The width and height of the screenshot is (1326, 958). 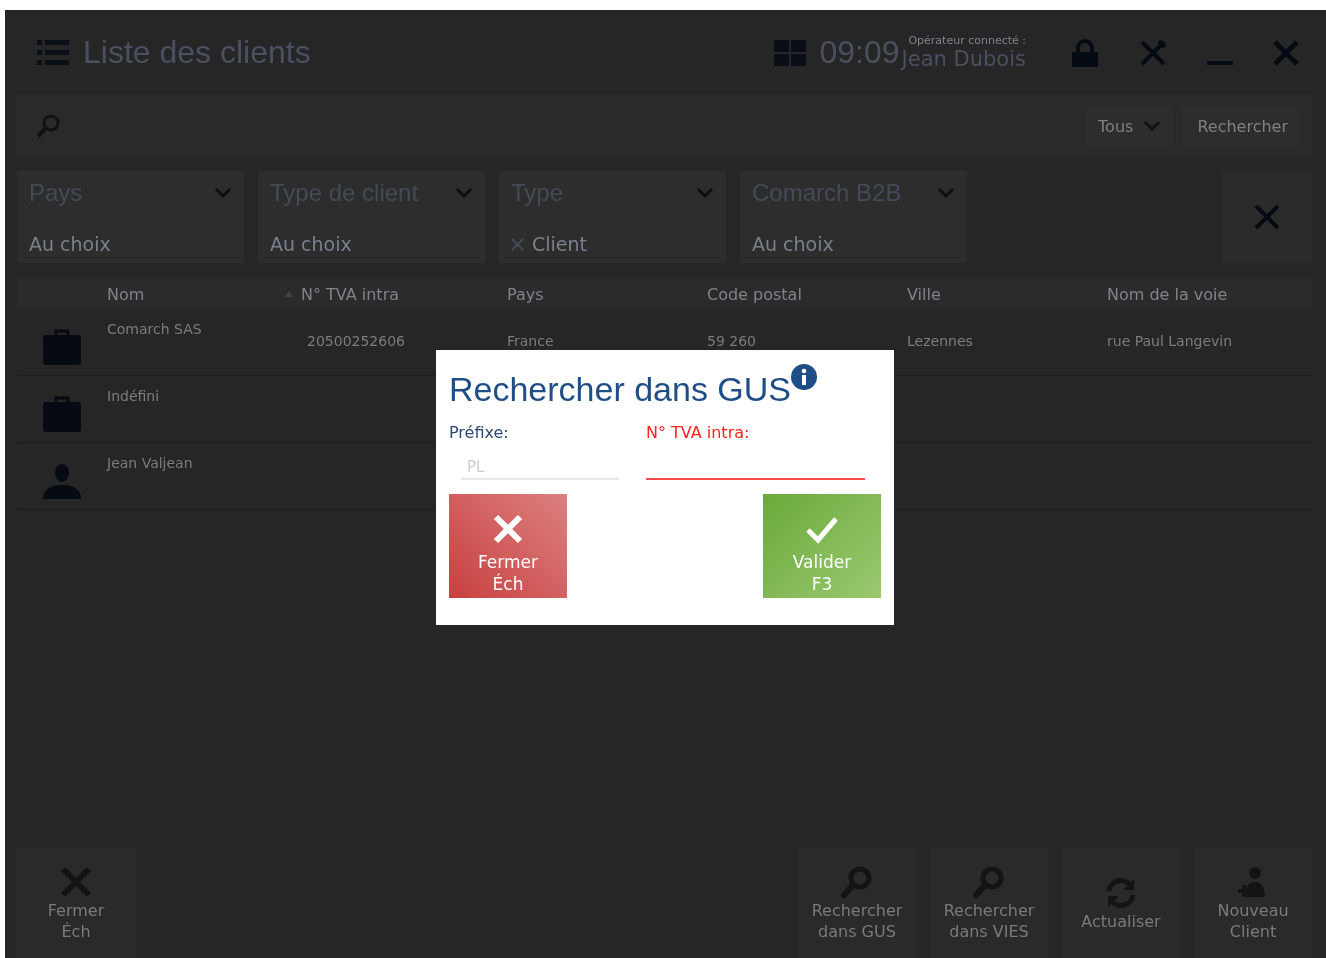 I want to click on column-header: Ville, so click(x=1007, y=294).